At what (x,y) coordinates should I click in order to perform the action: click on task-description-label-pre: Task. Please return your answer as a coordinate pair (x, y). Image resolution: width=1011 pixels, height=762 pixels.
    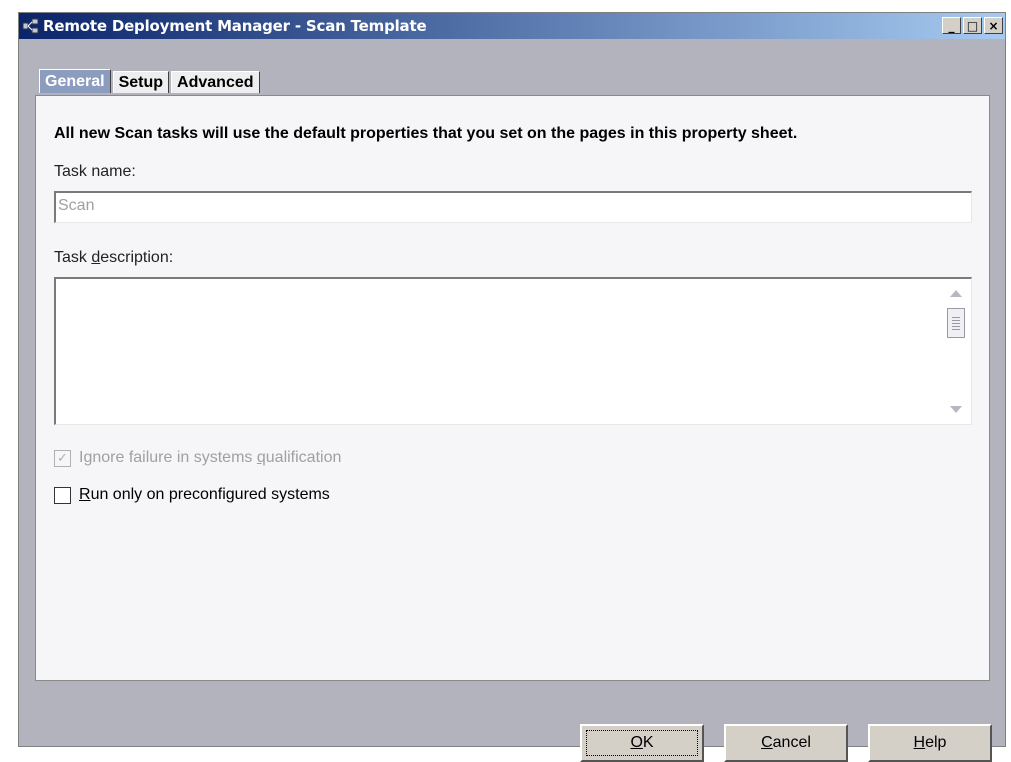
    Looking at the image, I should click on (73, 257).